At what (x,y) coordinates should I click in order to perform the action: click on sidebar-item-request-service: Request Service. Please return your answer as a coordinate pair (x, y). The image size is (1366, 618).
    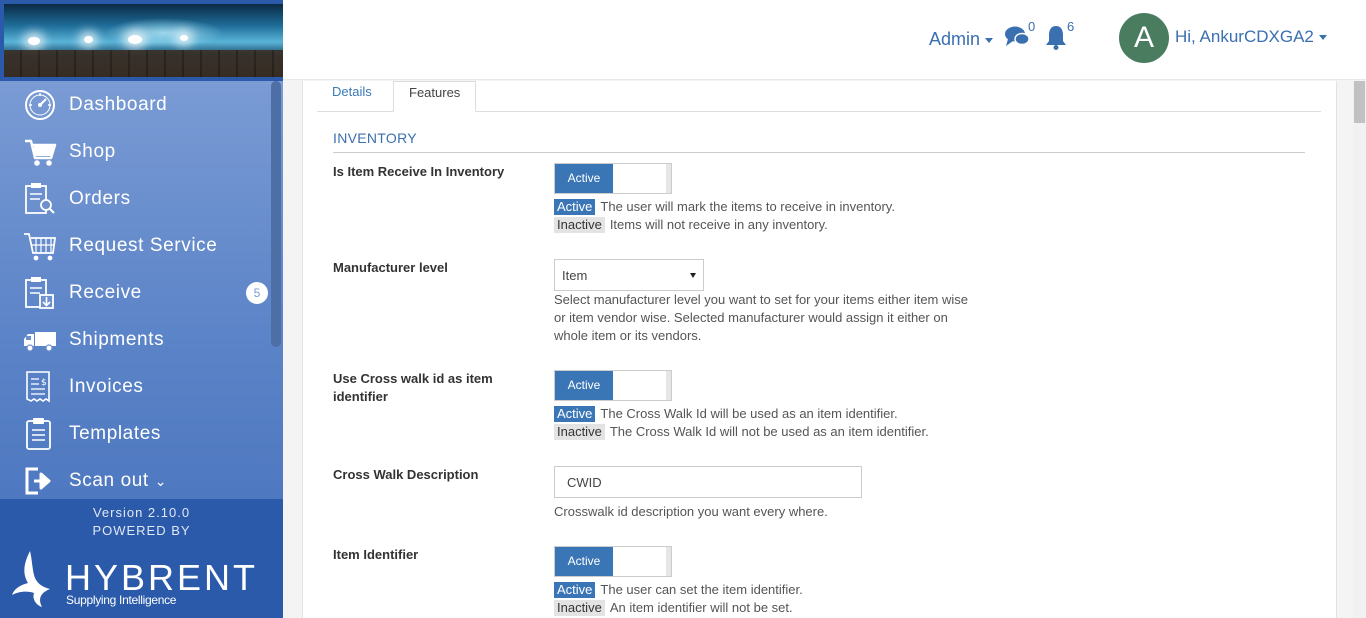
    Looking at the image, I should click on (135, 245).